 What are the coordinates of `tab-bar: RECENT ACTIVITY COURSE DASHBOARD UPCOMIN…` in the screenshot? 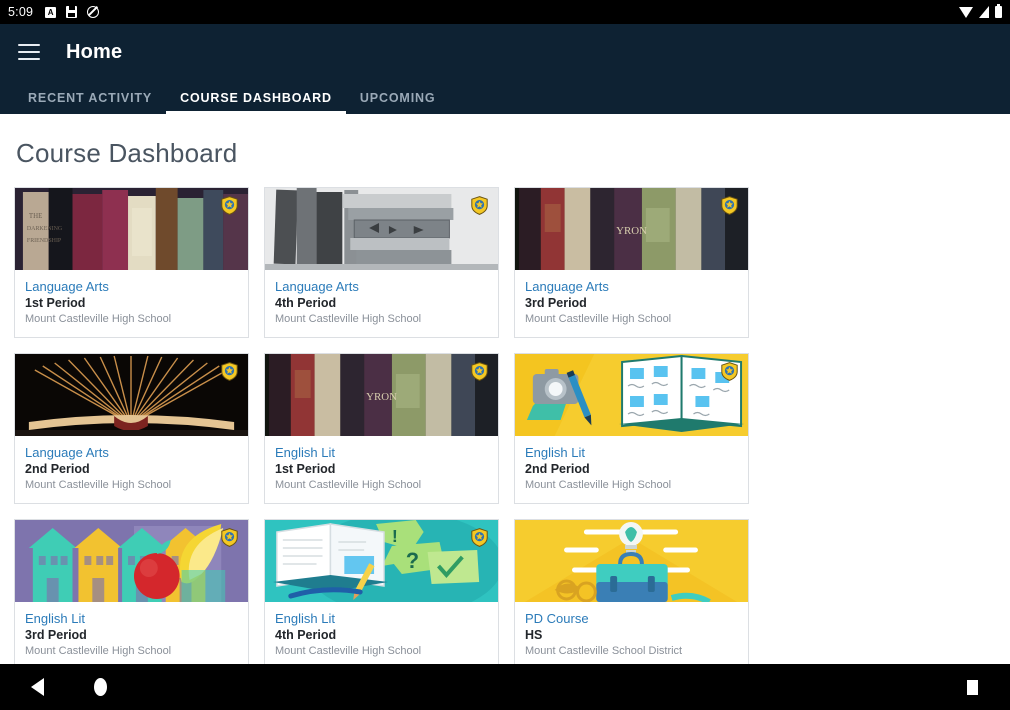 It's located at (505, 97).